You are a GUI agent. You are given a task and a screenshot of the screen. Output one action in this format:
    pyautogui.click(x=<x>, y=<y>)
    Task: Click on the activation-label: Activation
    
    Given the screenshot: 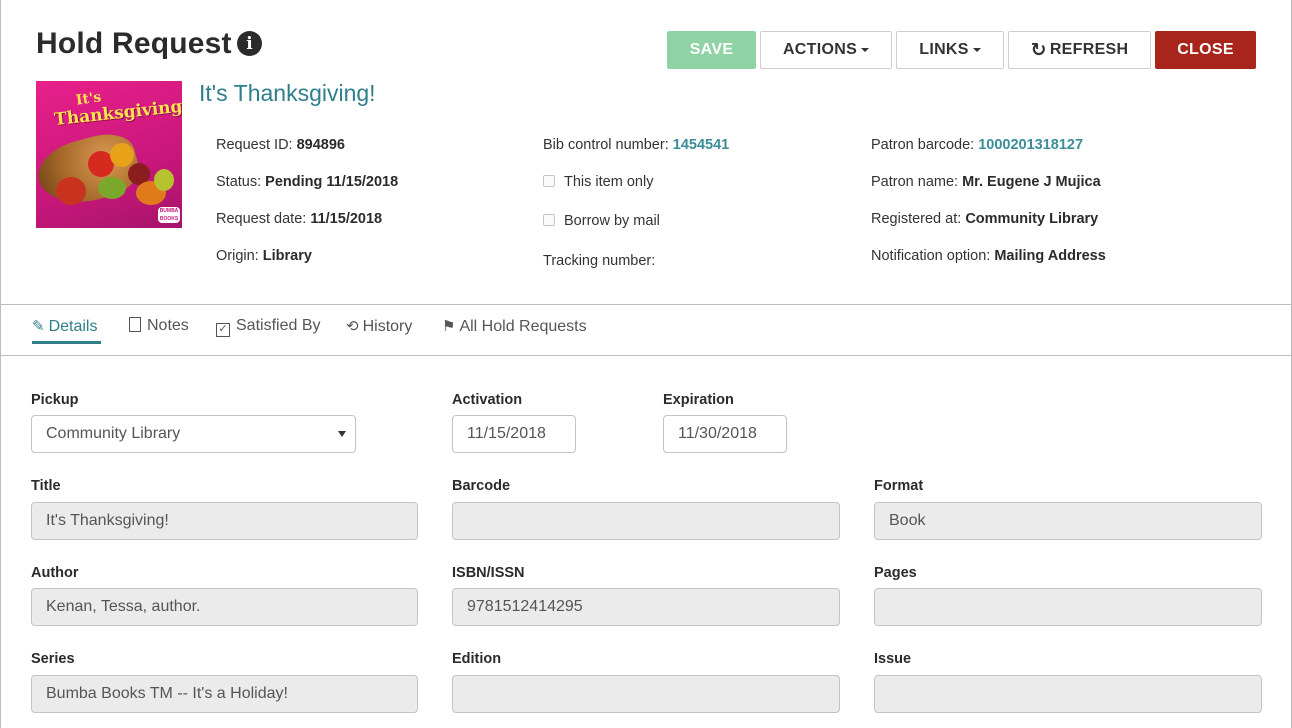 What is the action you would take?
    pyautogui.click(x=487, y=400)
    